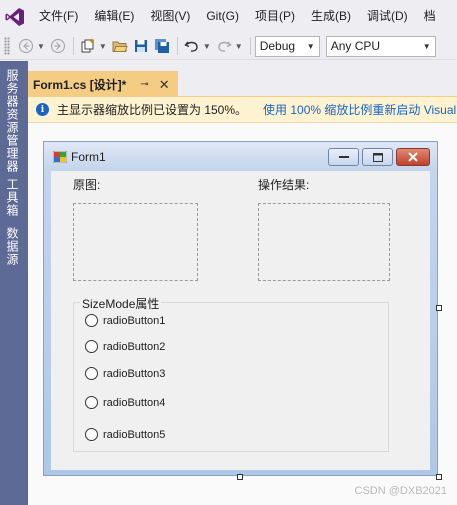  I want to click on menu-file: 文件(F), so click(57, 16).